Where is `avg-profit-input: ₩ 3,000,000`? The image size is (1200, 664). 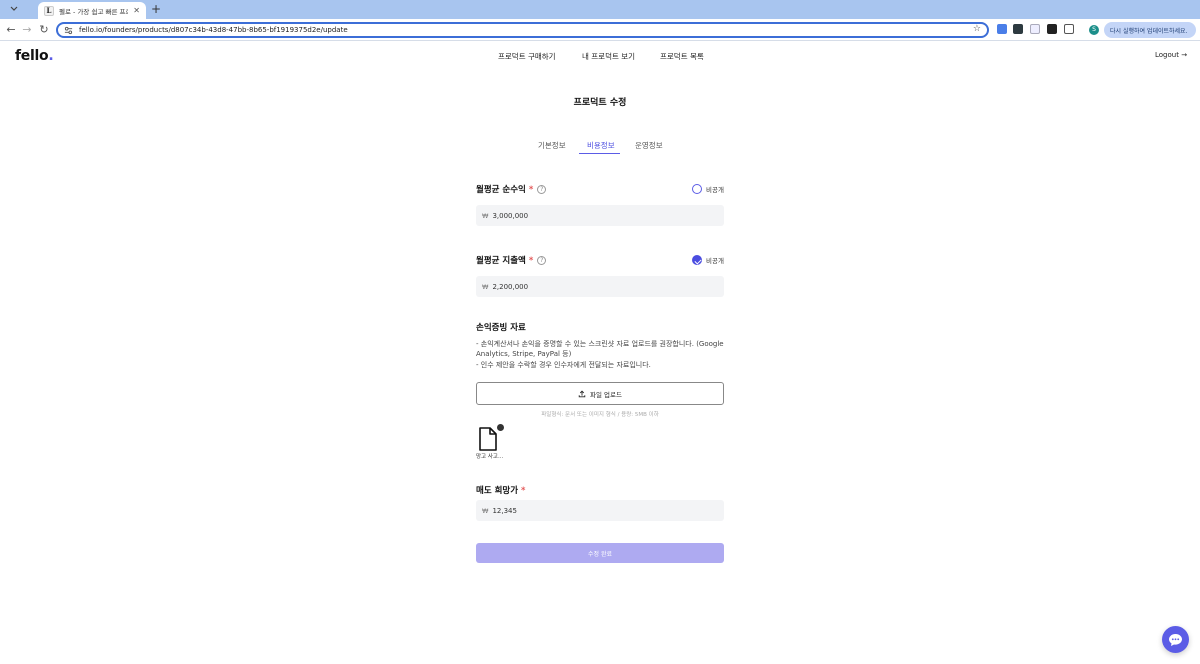 avg-profit-input: ₩ 3,000,000 is located at coordinates (600, 215).